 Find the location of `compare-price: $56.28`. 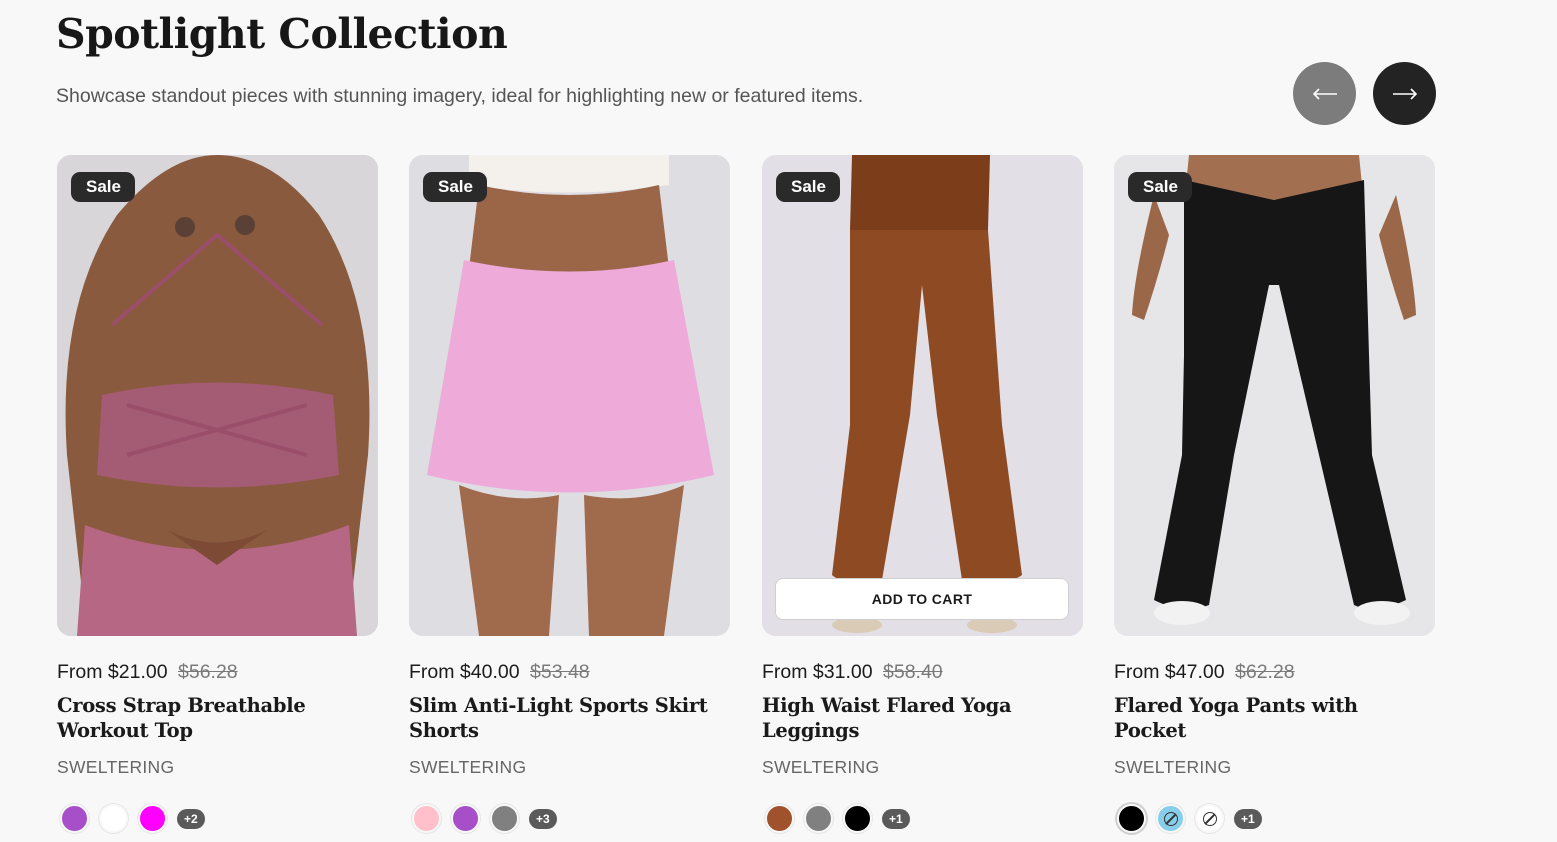

compare-price: $56.28 is located at coordinates (208, 672).